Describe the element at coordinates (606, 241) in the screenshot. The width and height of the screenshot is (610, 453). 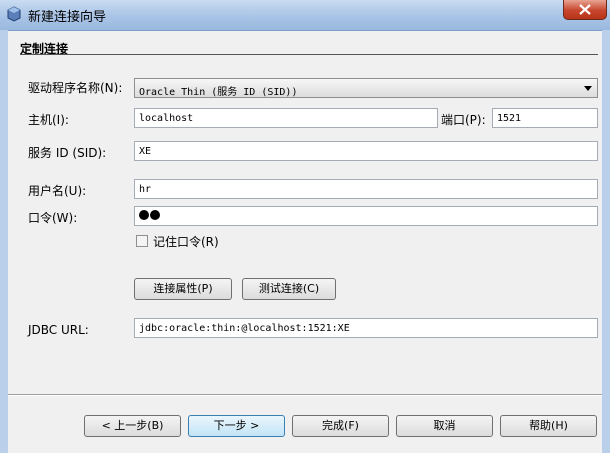
I see `window-frame-right` at that location.